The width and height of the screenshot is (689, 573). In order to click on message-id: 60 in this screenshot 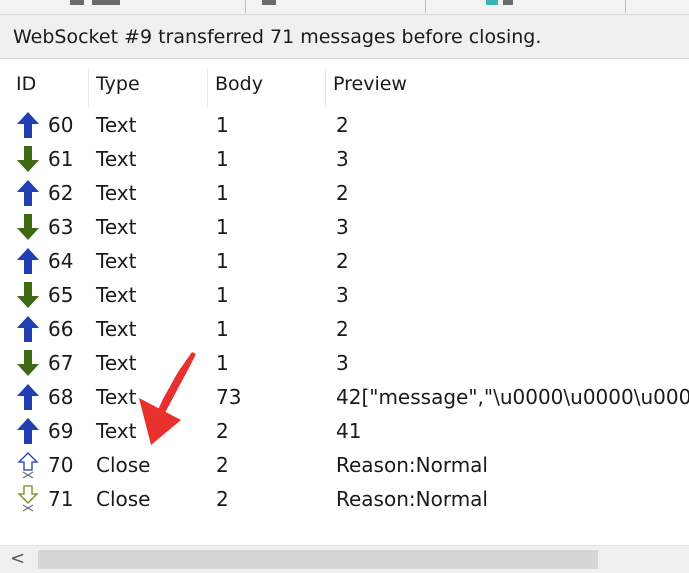, I will do `click(61, 125)`.